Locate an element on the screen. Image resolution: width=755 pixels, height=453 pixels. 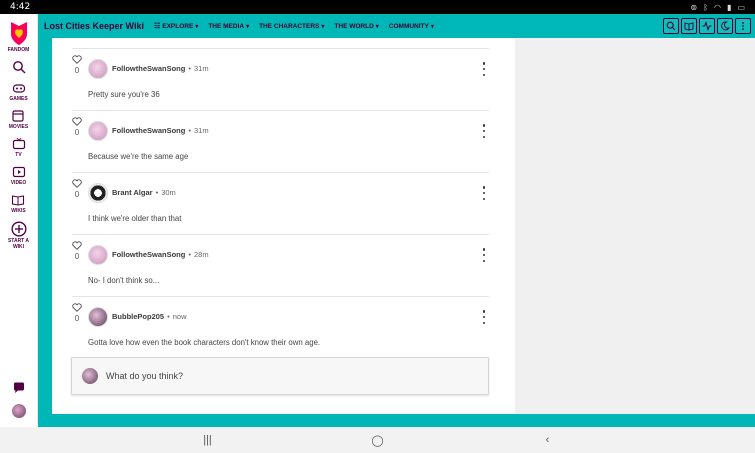
activity-button is located at coordinates (707, 26).